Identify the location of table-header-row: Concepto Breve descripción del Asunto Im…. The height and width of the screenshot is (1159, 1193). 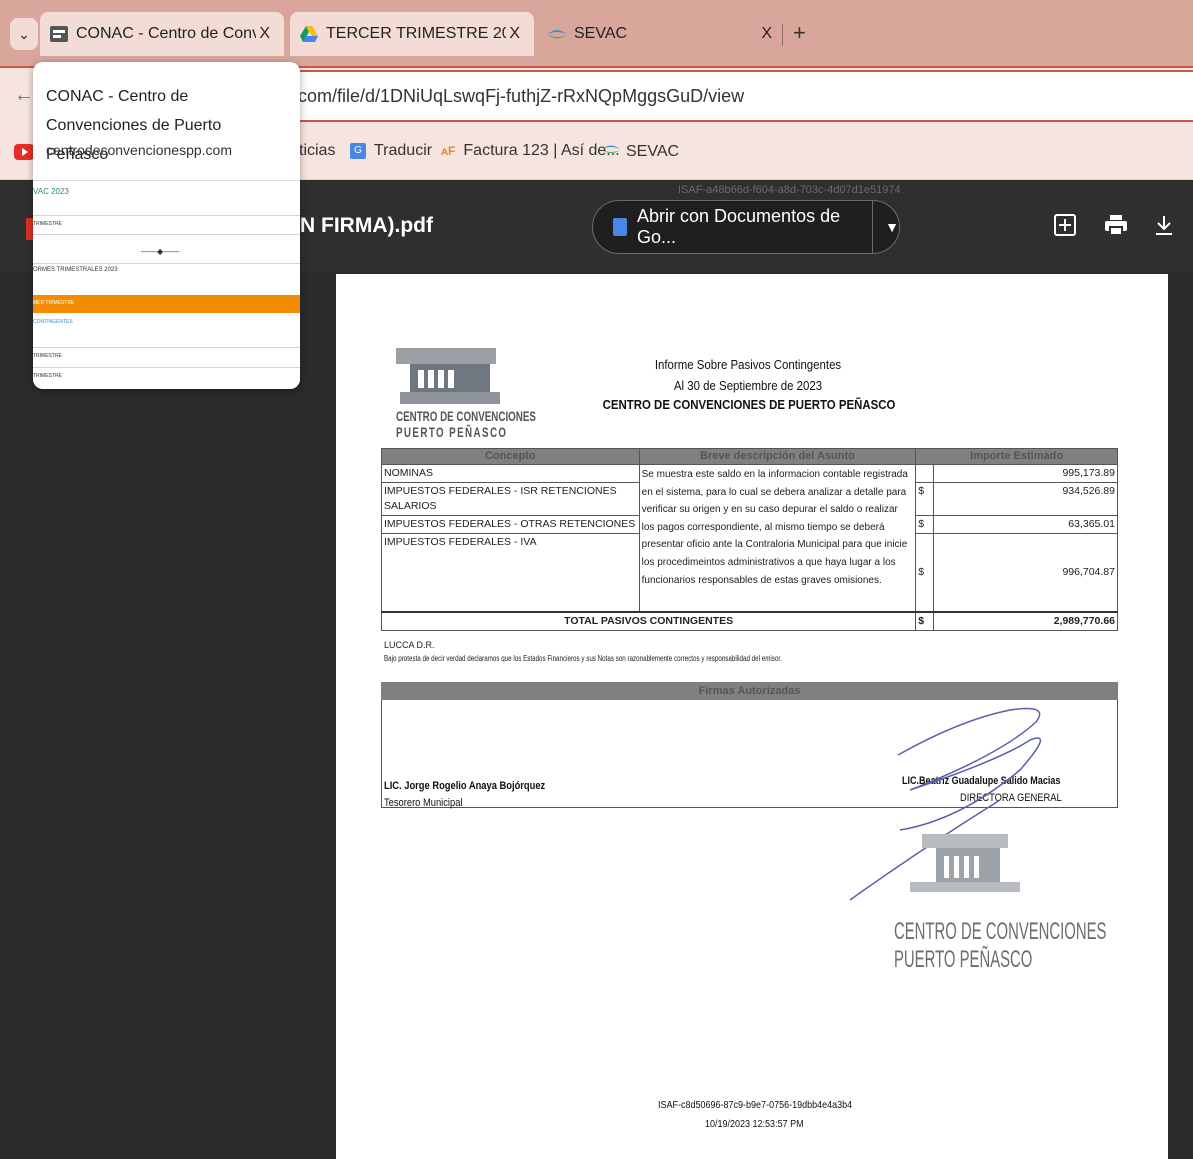
(749, 456).